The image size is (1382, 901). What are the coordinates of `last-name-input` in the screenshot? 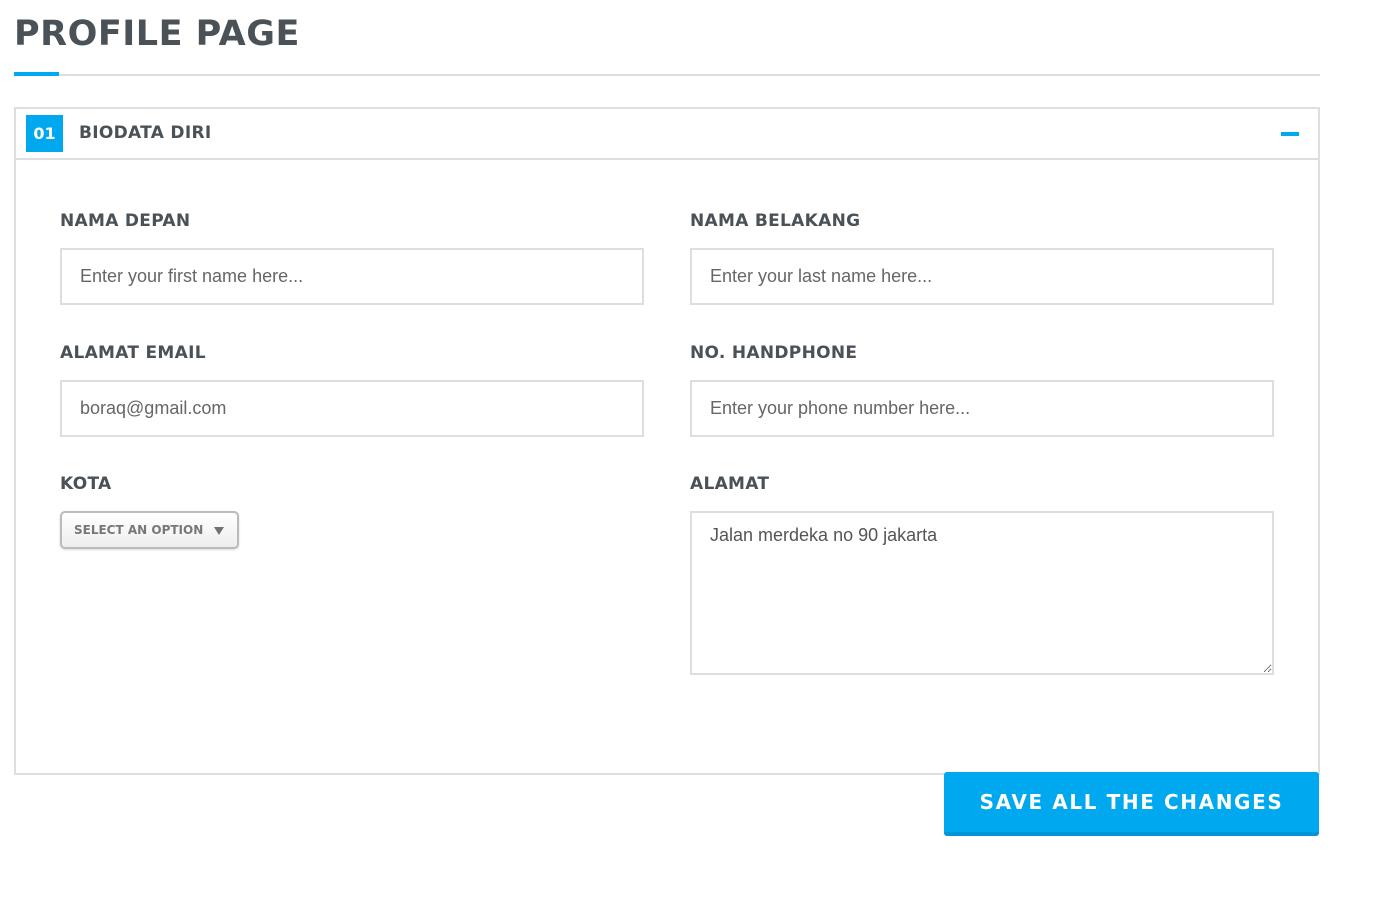 It's located at (982, 276).